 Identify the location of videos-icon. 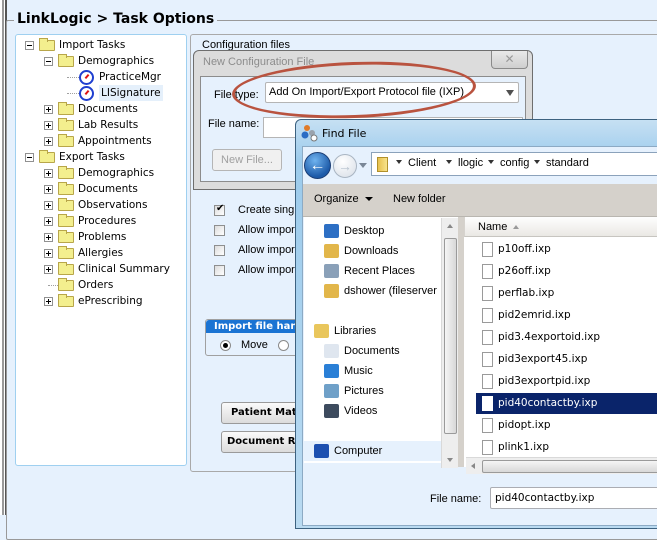
(331, 411).